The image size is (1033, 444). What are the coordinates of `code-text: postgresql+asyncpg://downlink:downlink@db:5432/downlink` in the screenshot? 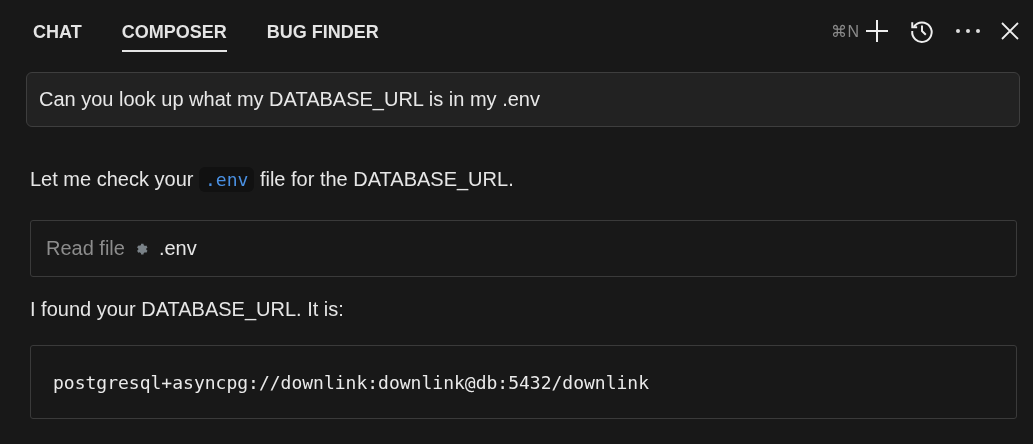 It's located at (351, 382).